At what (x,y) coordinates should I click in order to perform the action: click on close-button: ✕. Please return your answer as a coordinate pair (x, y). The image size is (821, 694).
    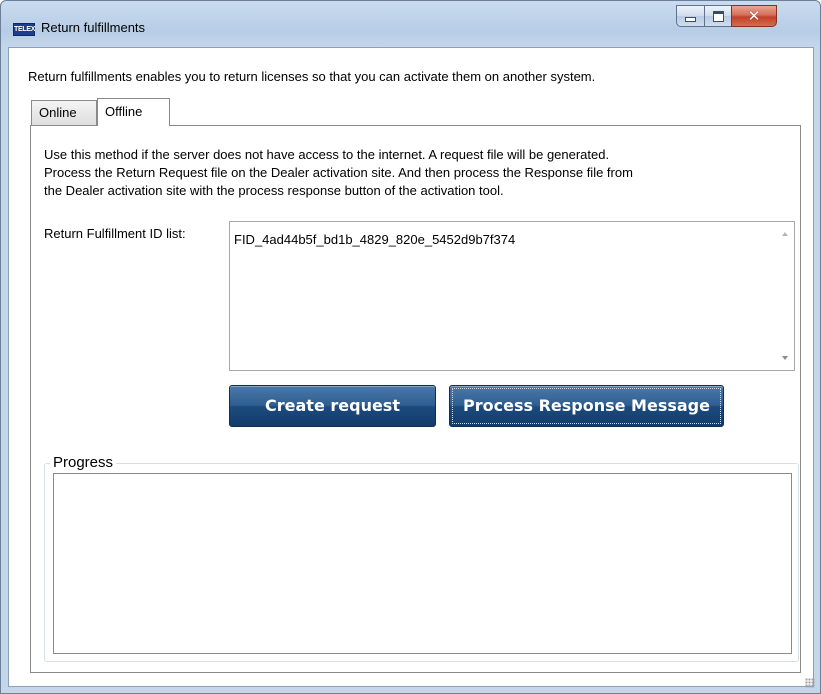
    Looking at the image, I should click on (754, 16).